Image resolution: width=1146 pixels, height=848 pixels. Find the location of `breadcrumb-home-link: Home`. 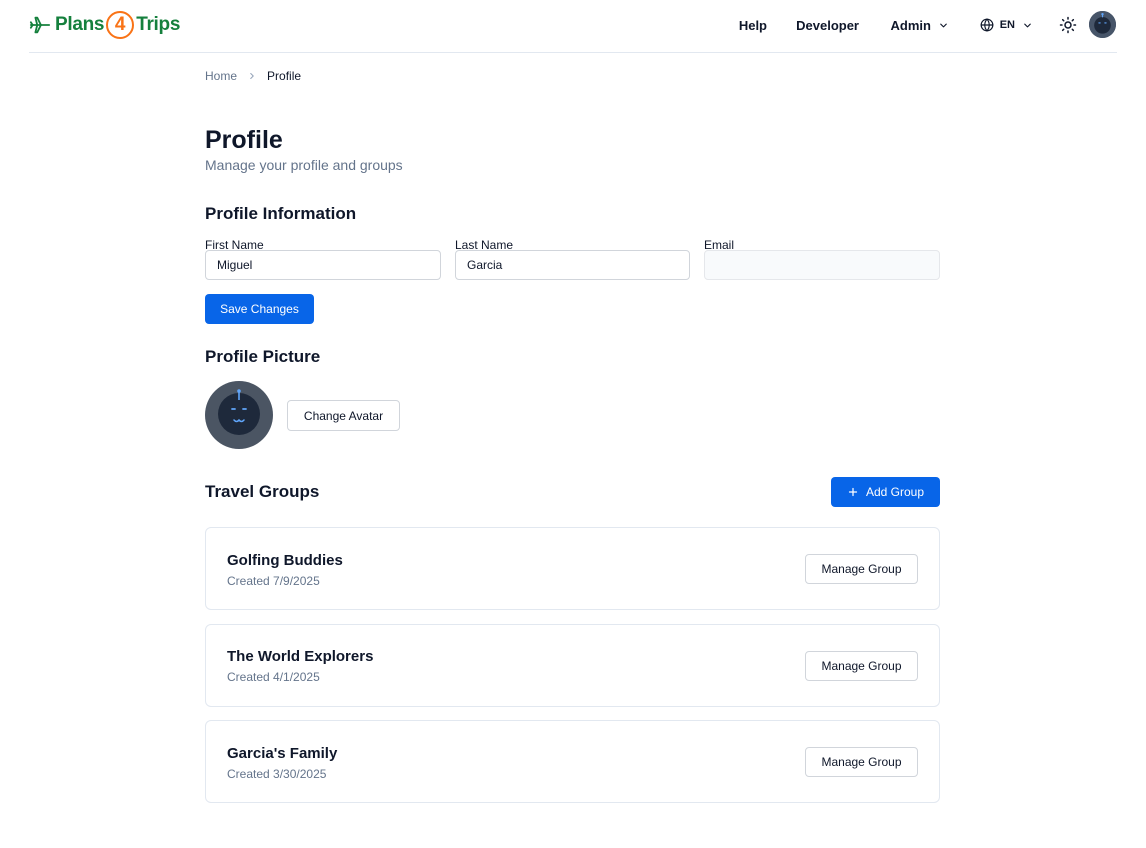

breadcrumb-home-link: Home is located at coordinates (221, 76).